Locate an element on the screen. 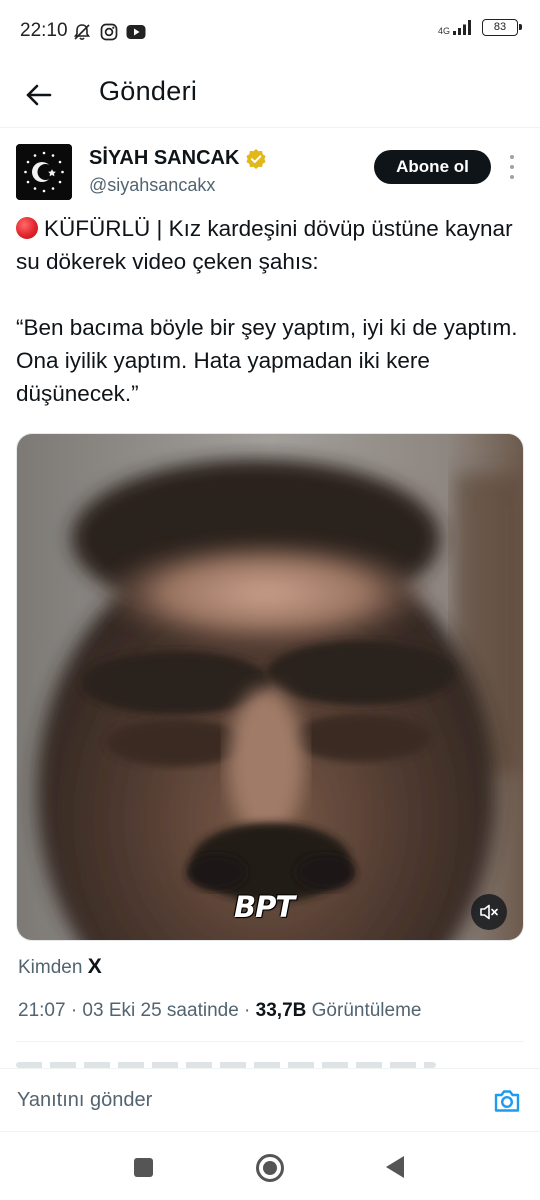 This screenshot has height=1200, width=540. crescent-star-flag-icon is located at coordinates (44, 172).